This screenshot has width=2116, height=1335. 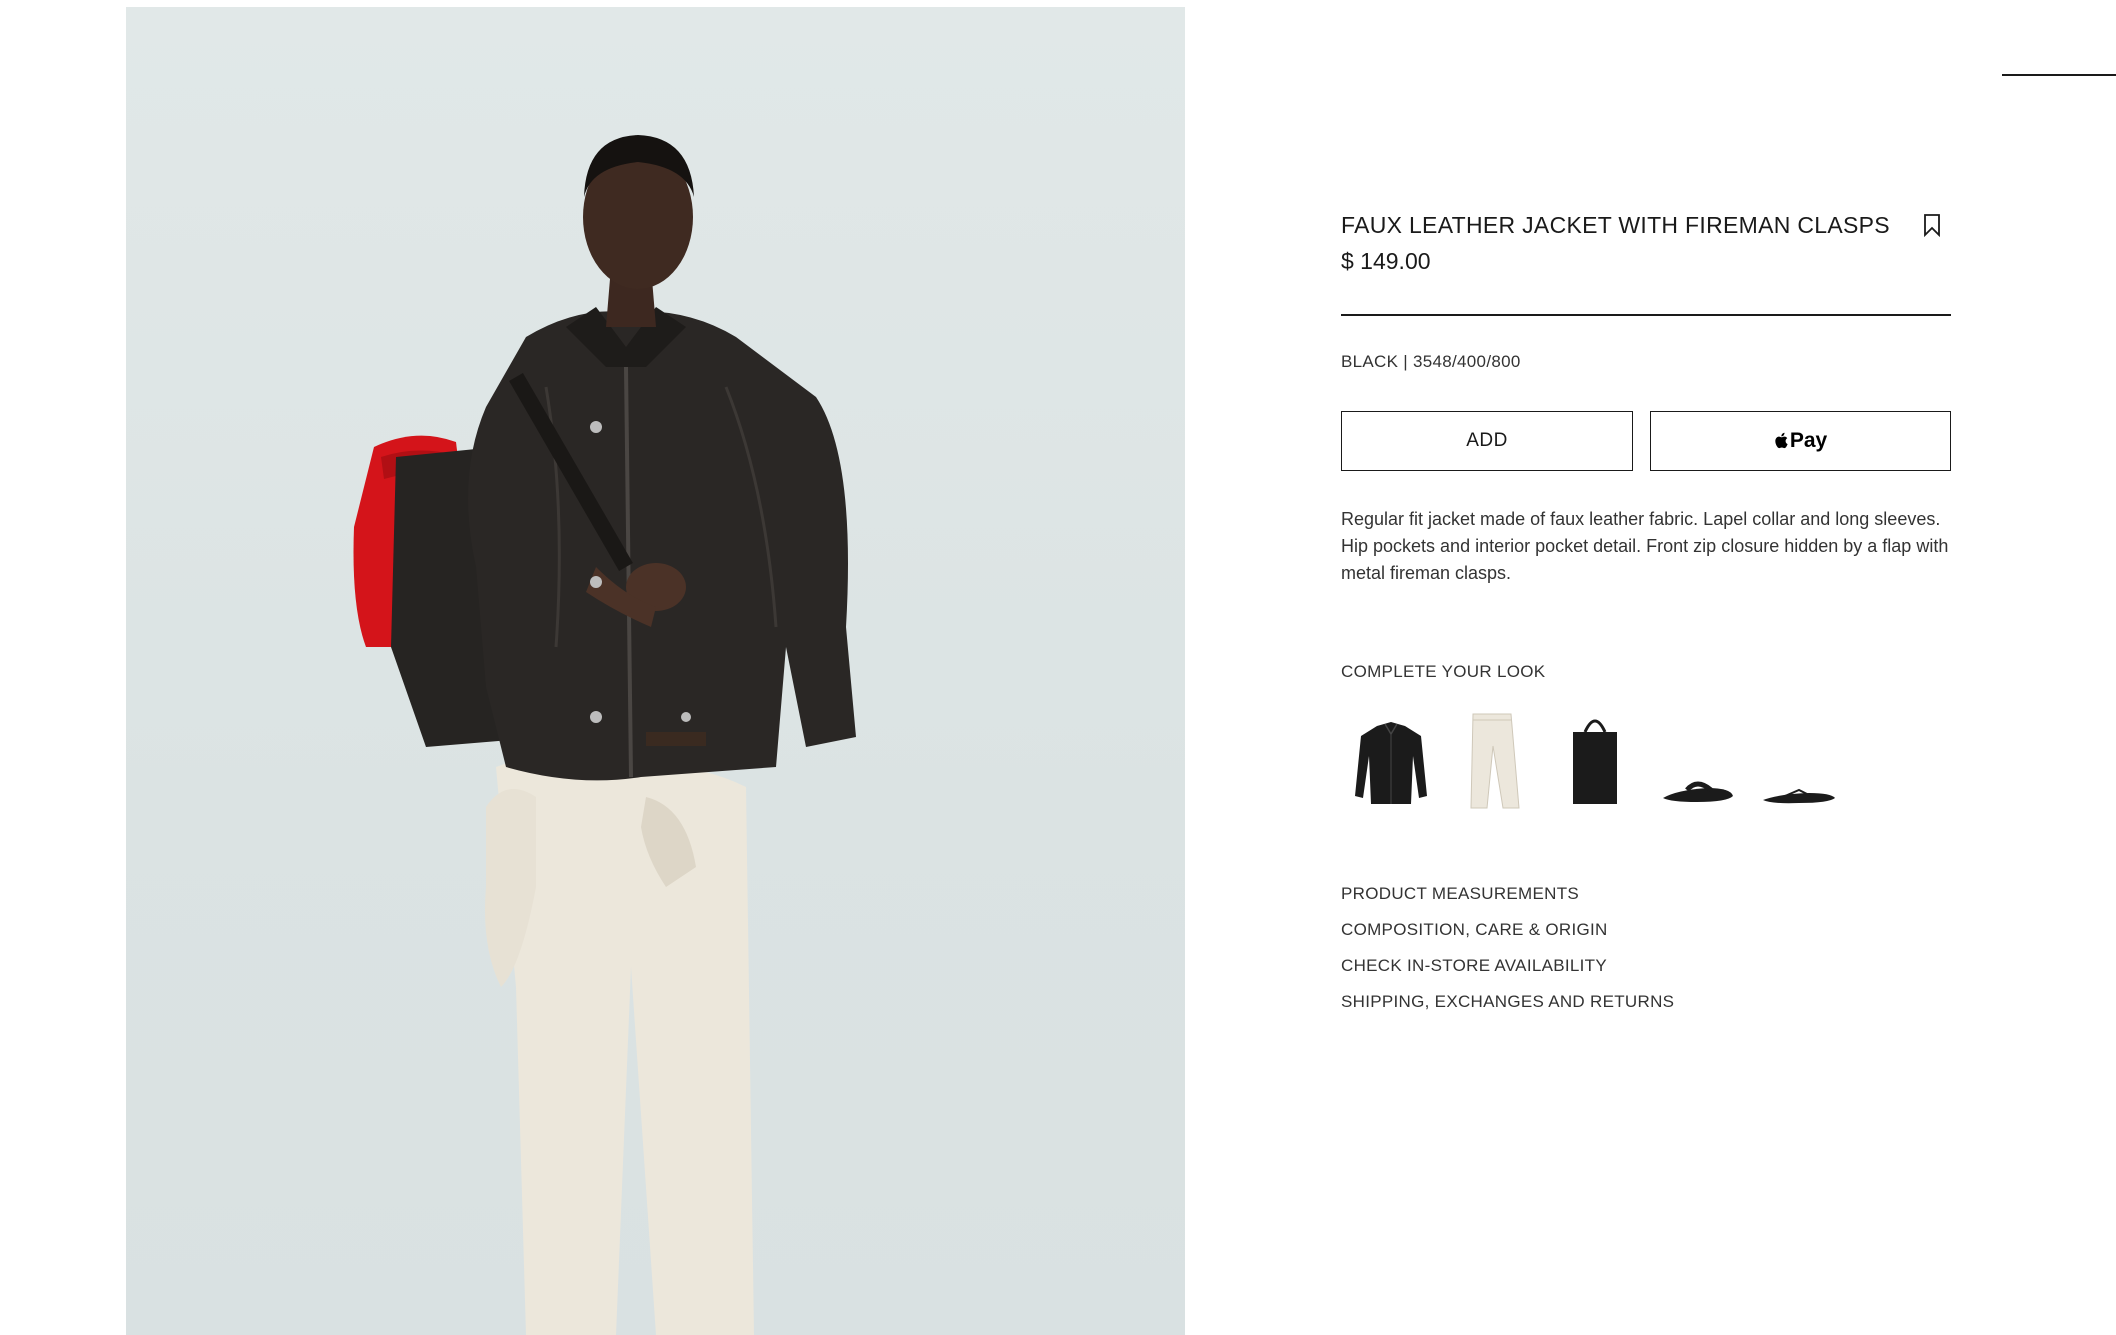 I want to click on menu-line-icon, so click(x=2059, y=75).